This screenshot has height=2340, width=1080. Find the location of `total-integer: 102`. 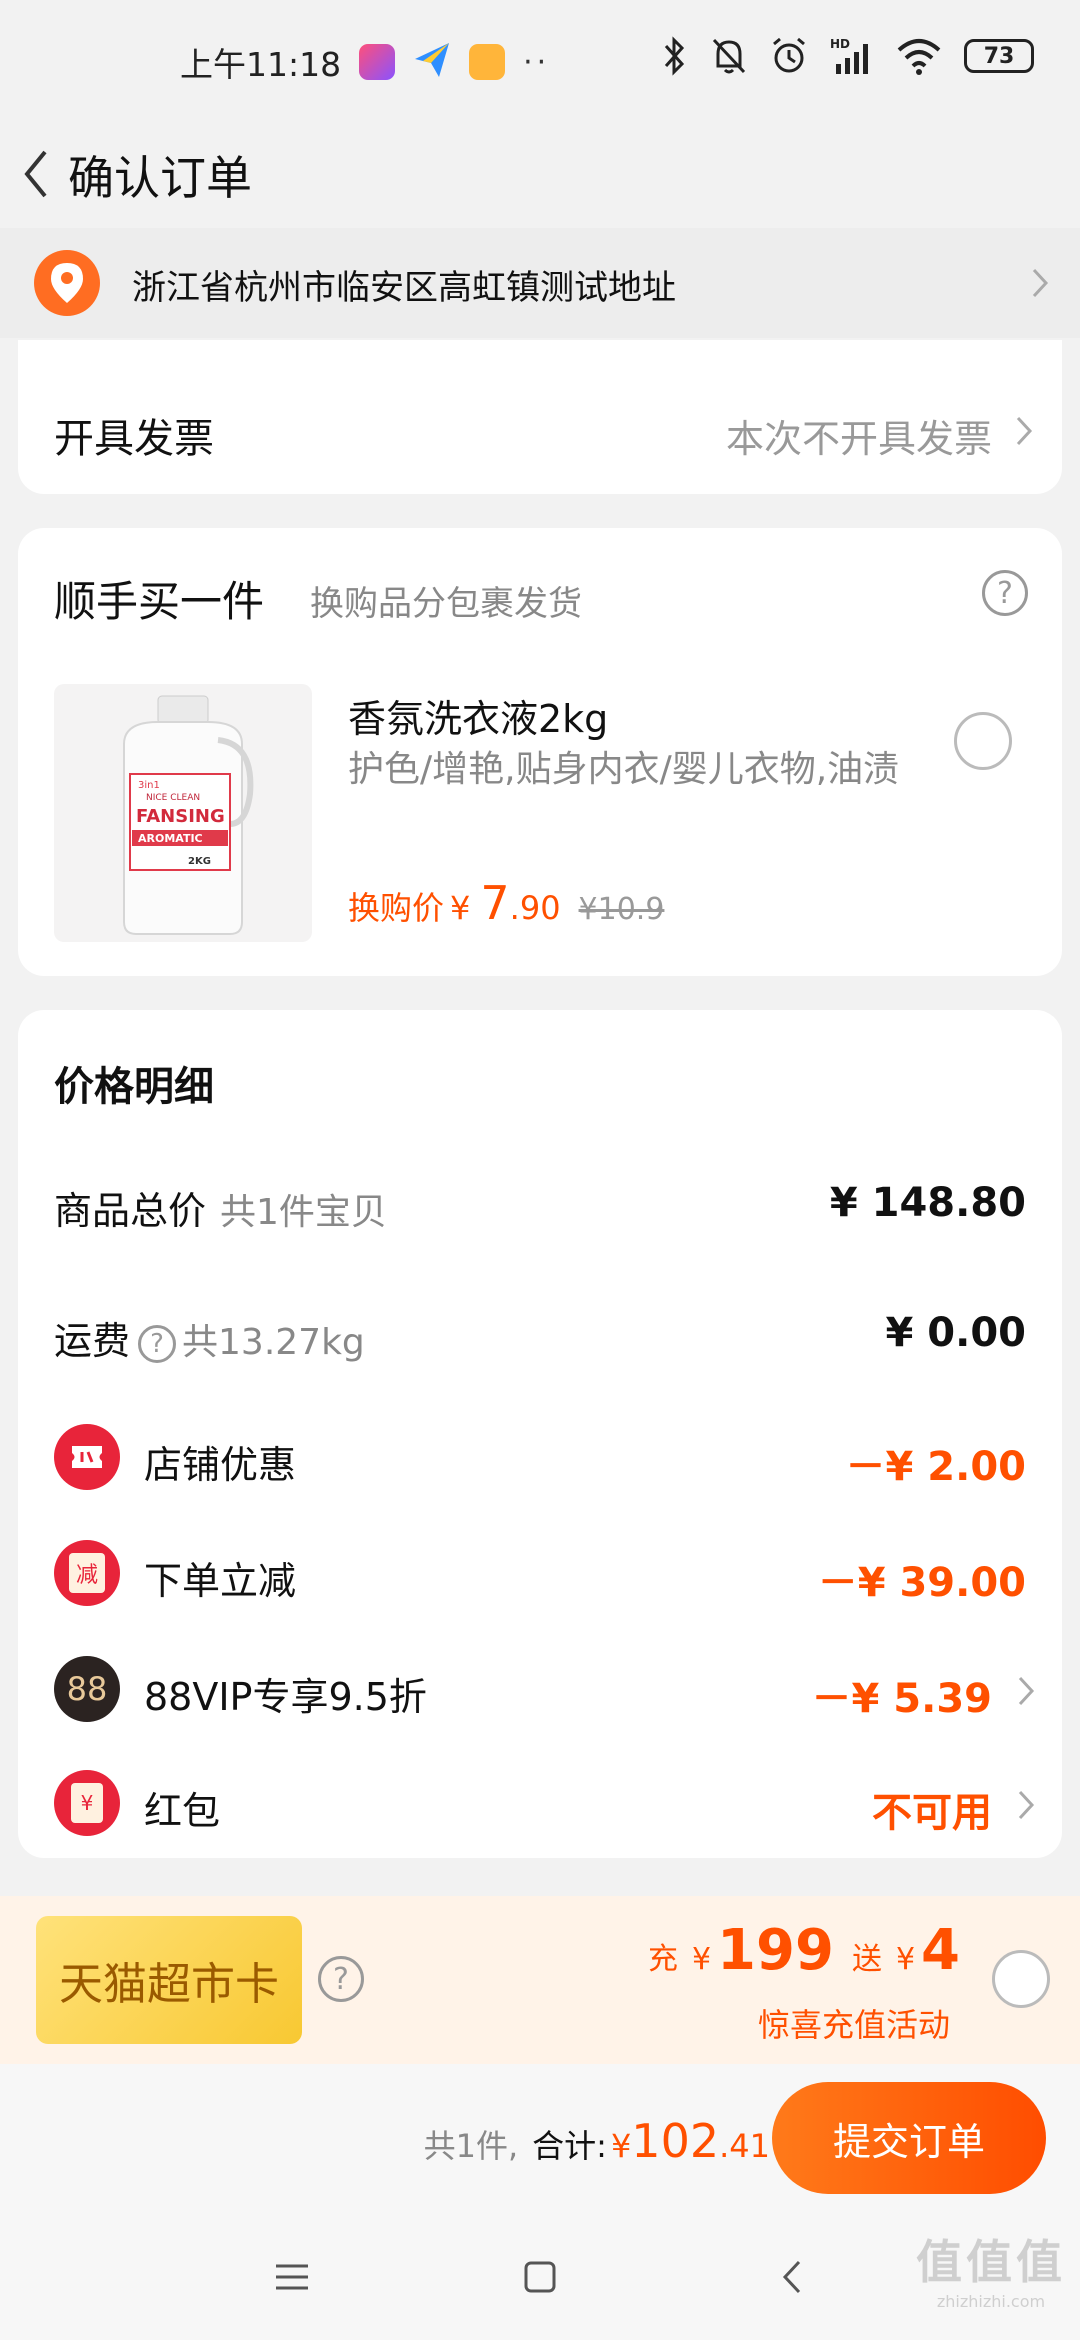

total-integer: 102 is located at coordinates (675, 2141).